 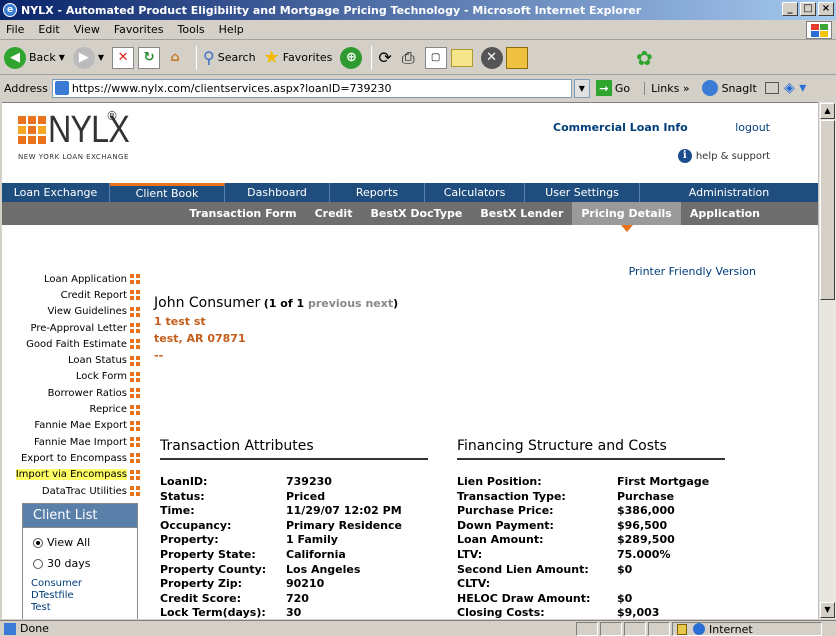 I want to click on close-button: ×, so click(x=826, y=9).